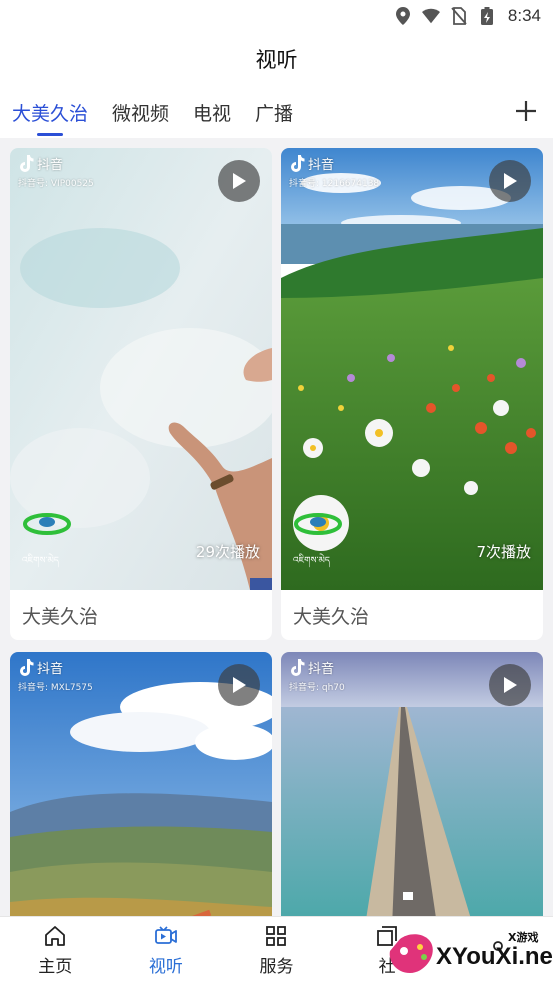 Image resolution: width=553 pixels, height=983 pixels. I want to click on account-id: 抖音号: qh70, so click(317, 688).